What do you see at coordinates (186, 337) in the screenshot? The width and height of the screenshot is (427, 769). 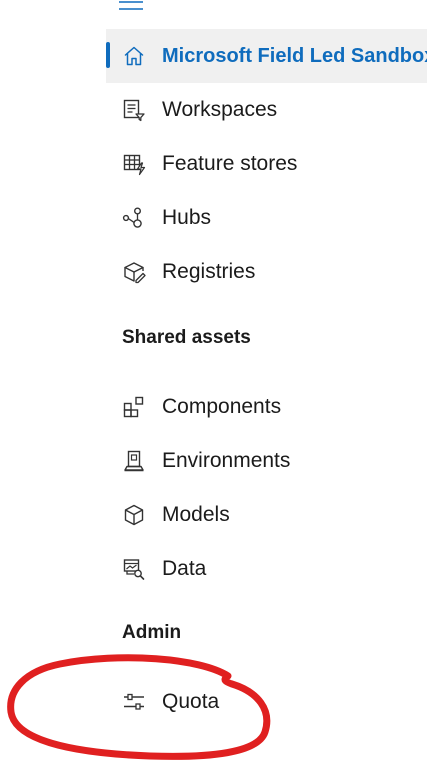 I see `section-heading-shared-assets: Shared assets` at bounding box center [186, 337].